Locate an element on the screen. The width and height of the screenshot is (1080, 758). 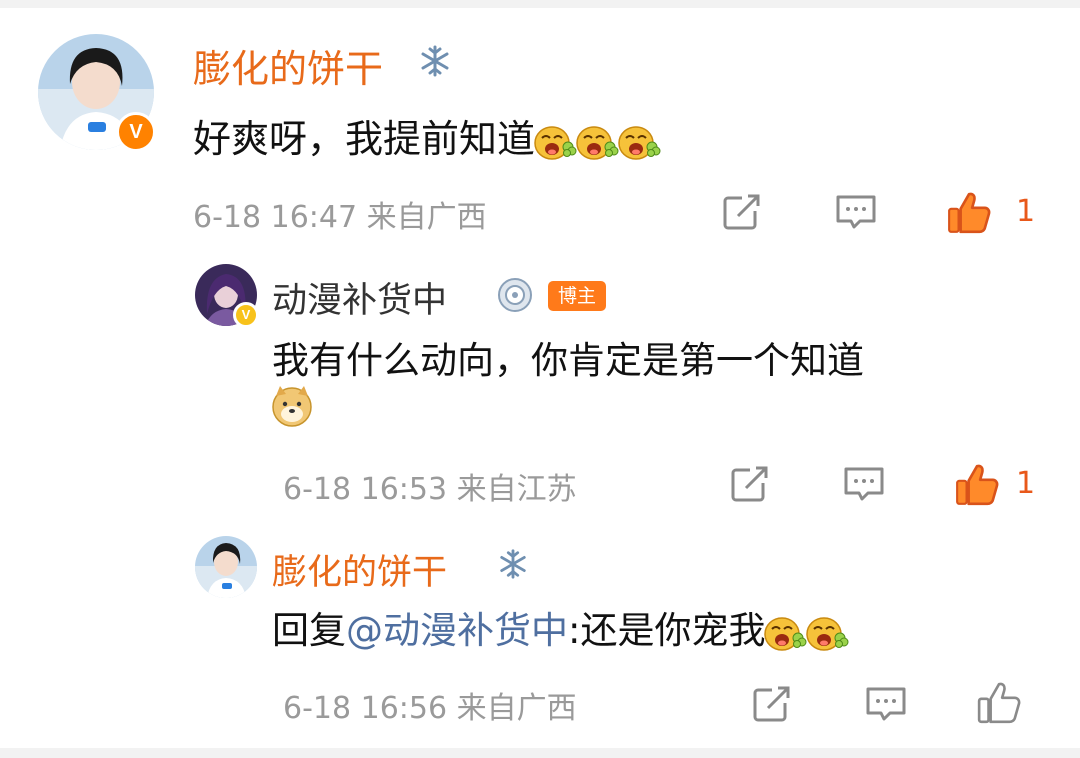
top-divider is located at coordinates (540, 4).